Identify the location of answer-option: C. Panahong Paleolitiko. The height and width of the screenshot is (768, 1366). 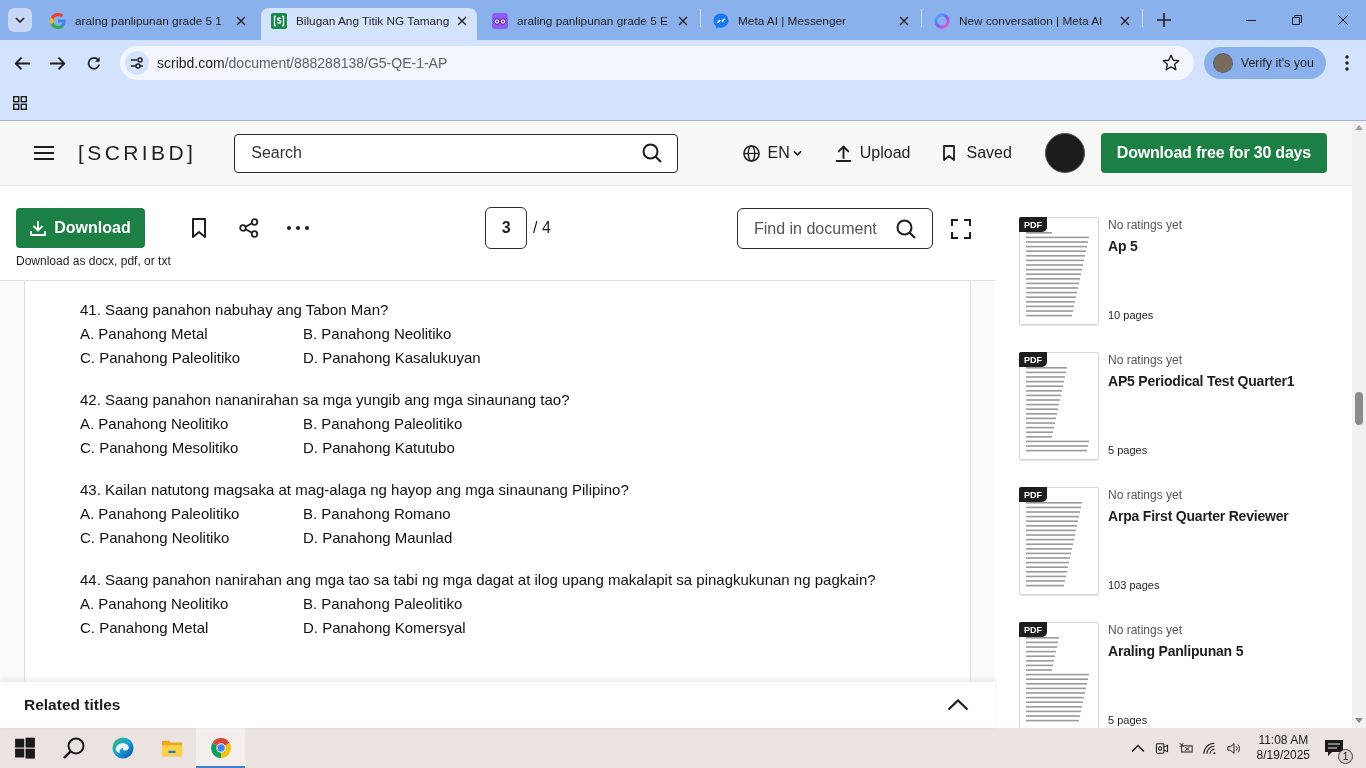
(191, 358).